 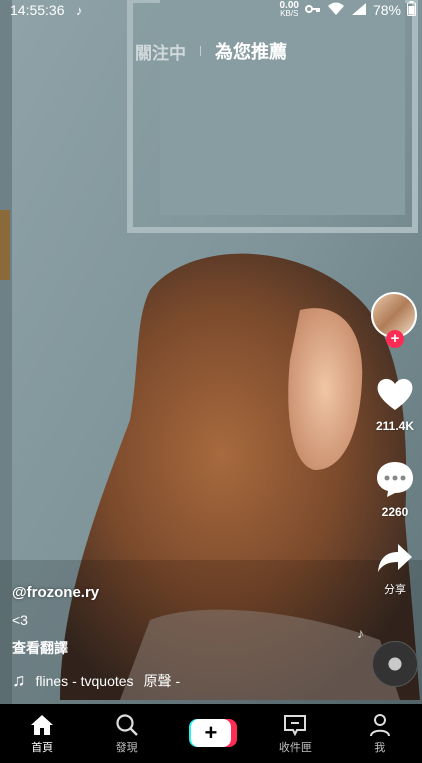 I want to click on battery-icon, so click(x=411, y=10).